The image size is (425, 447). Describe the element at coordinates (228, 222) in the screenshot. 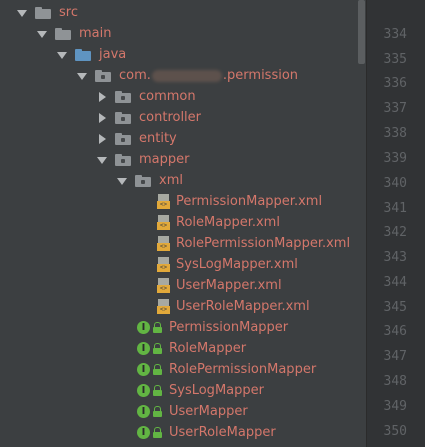

I see `tree-file-label: RoleMapper.xml` at that location.